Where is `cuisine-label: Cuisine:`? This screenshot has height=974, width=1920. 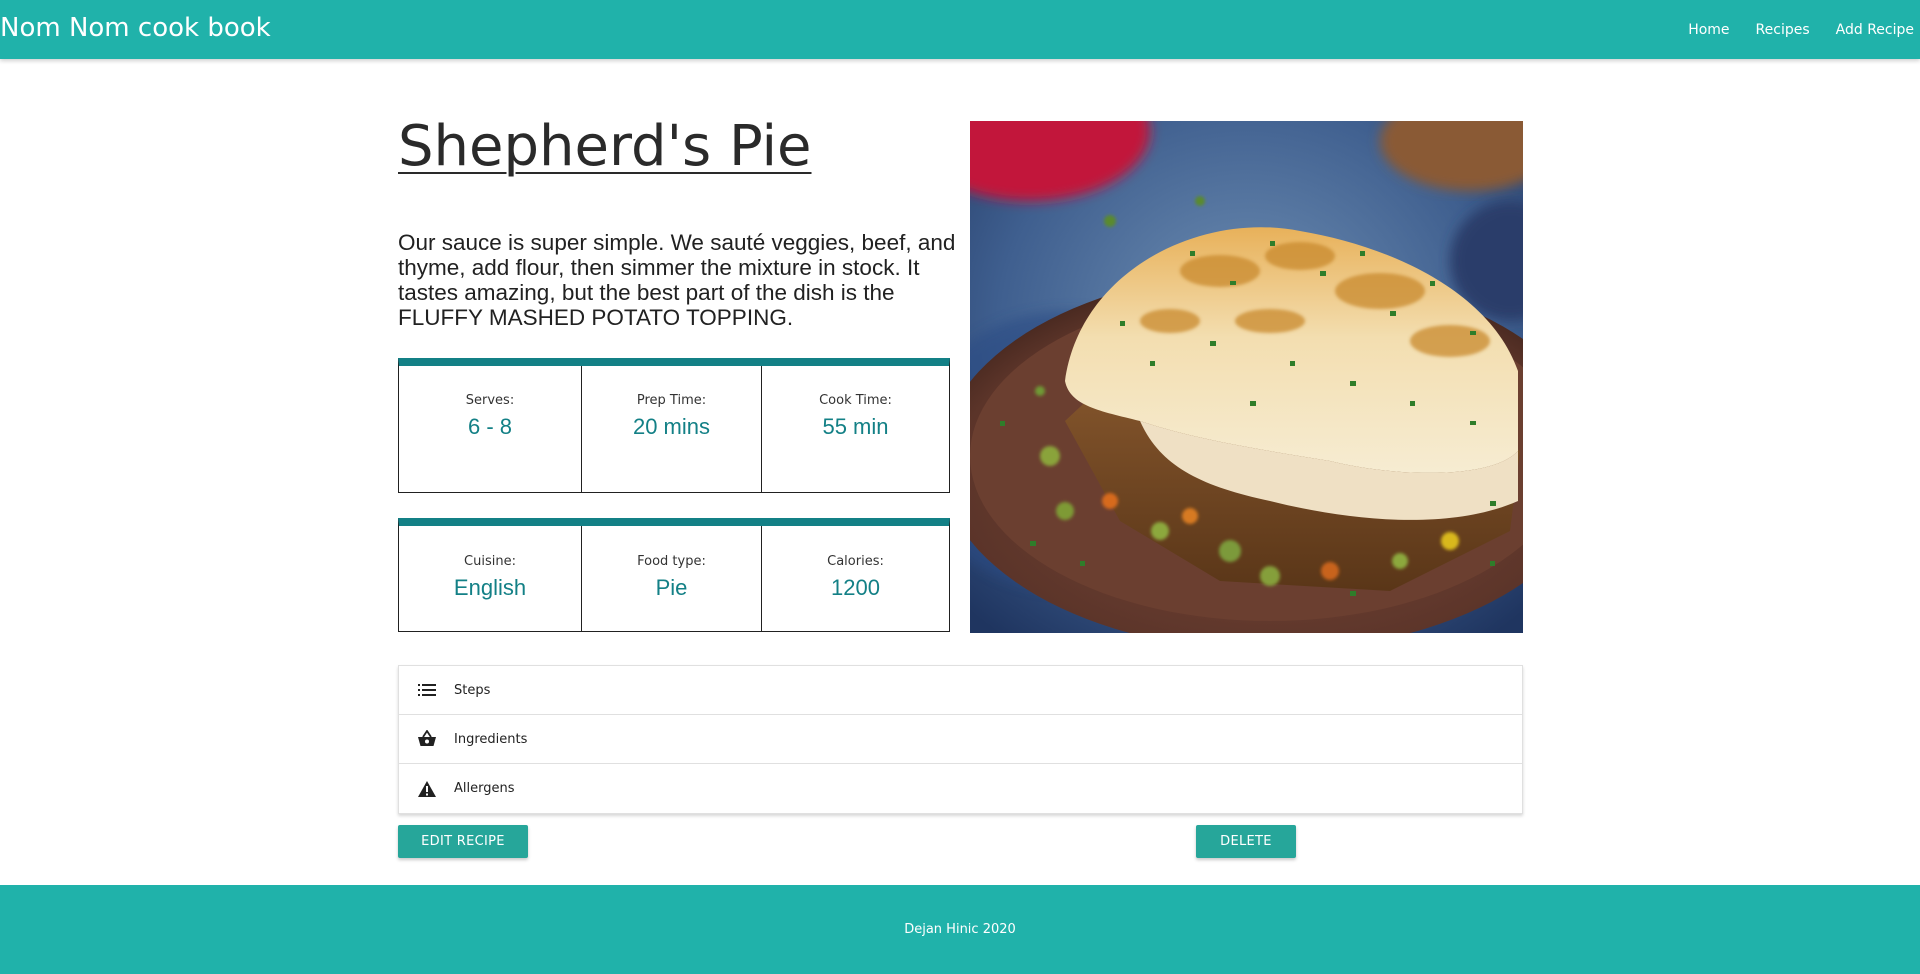 cuisine-label: Cuisine: is located at coordinates (490, 561).